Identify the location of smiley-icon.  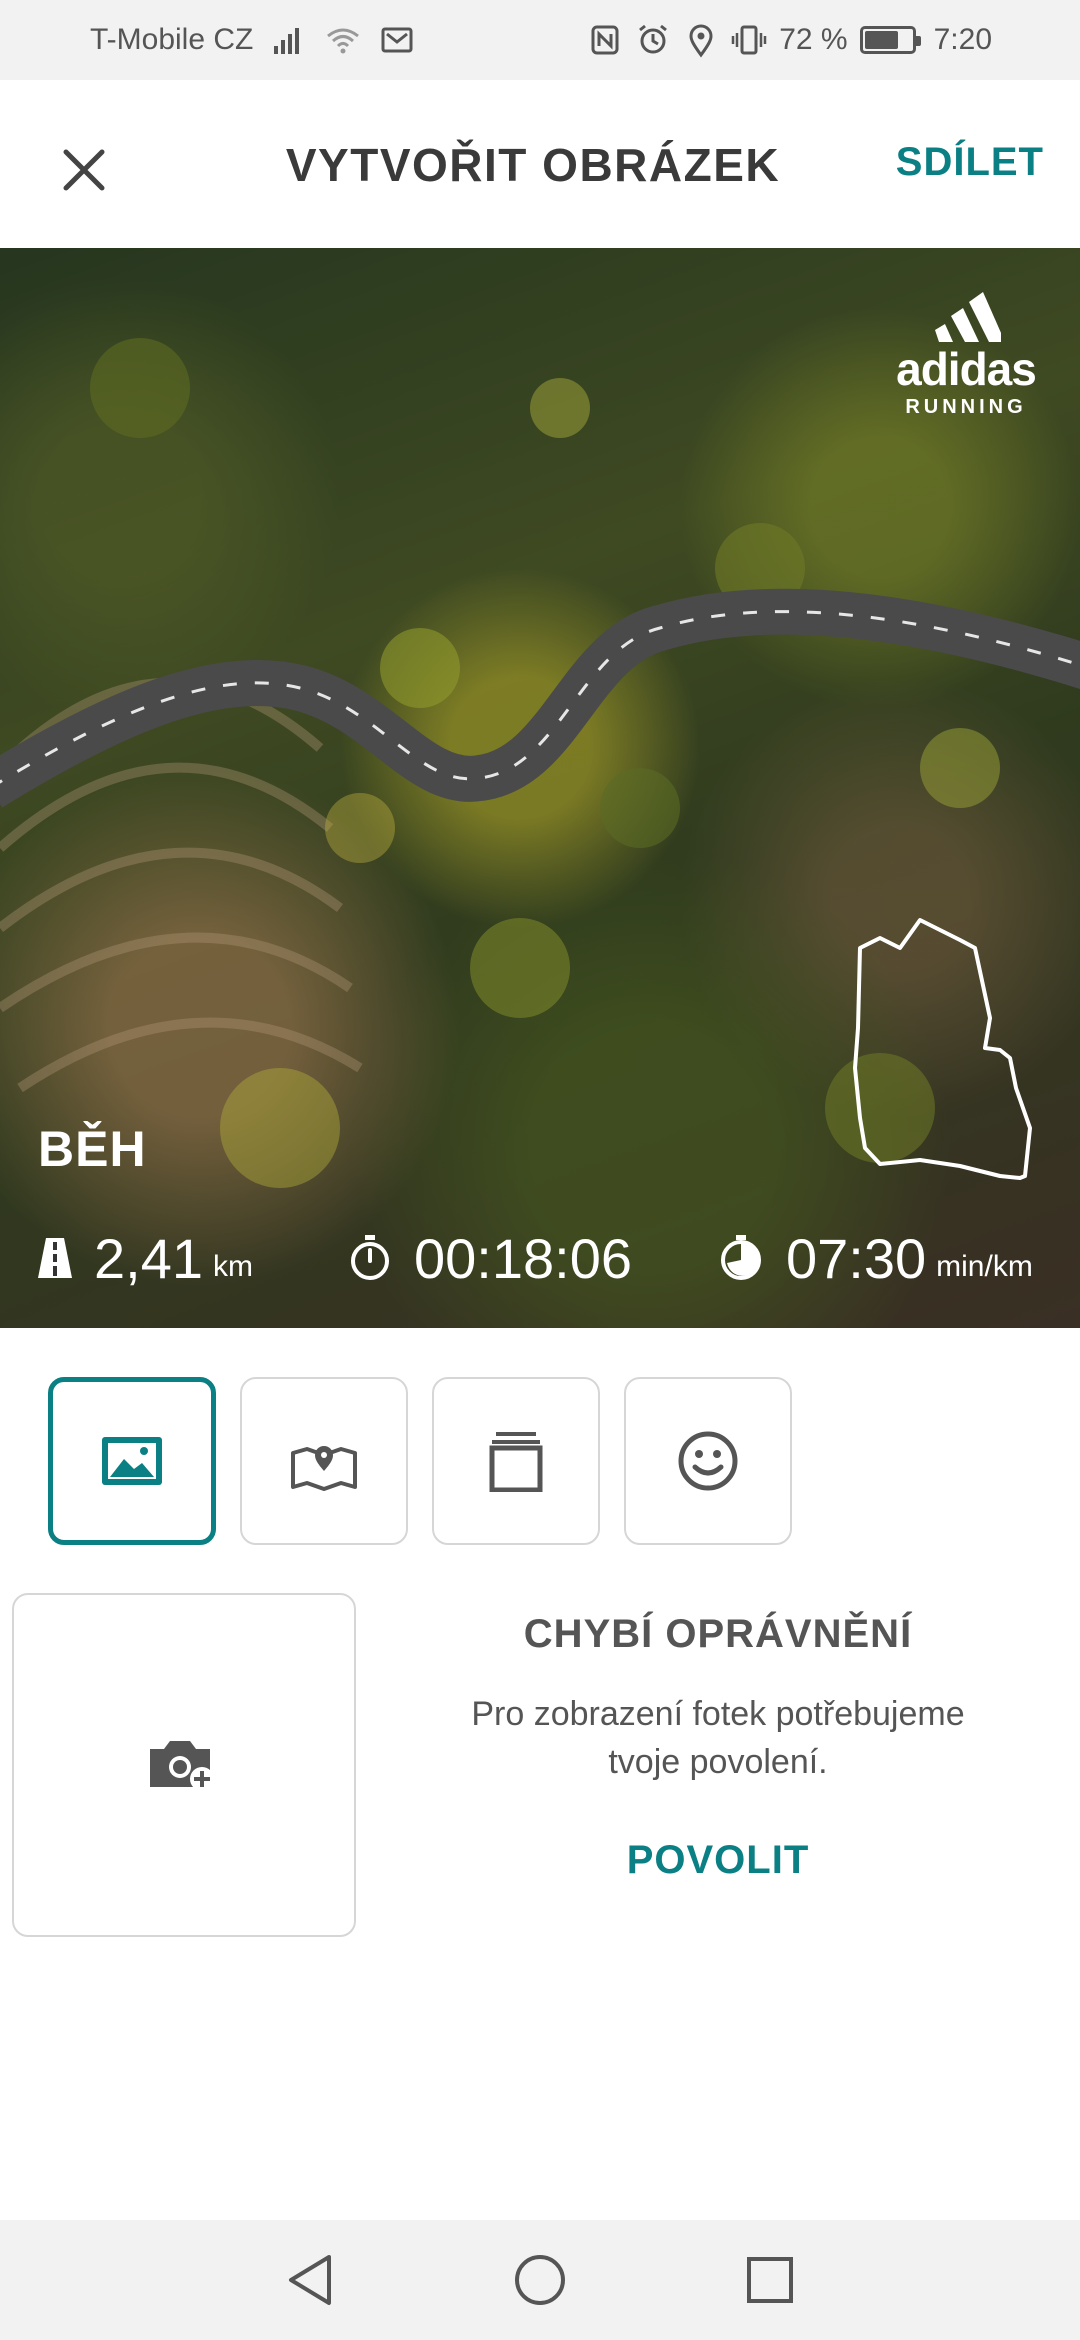
(708, 1461).